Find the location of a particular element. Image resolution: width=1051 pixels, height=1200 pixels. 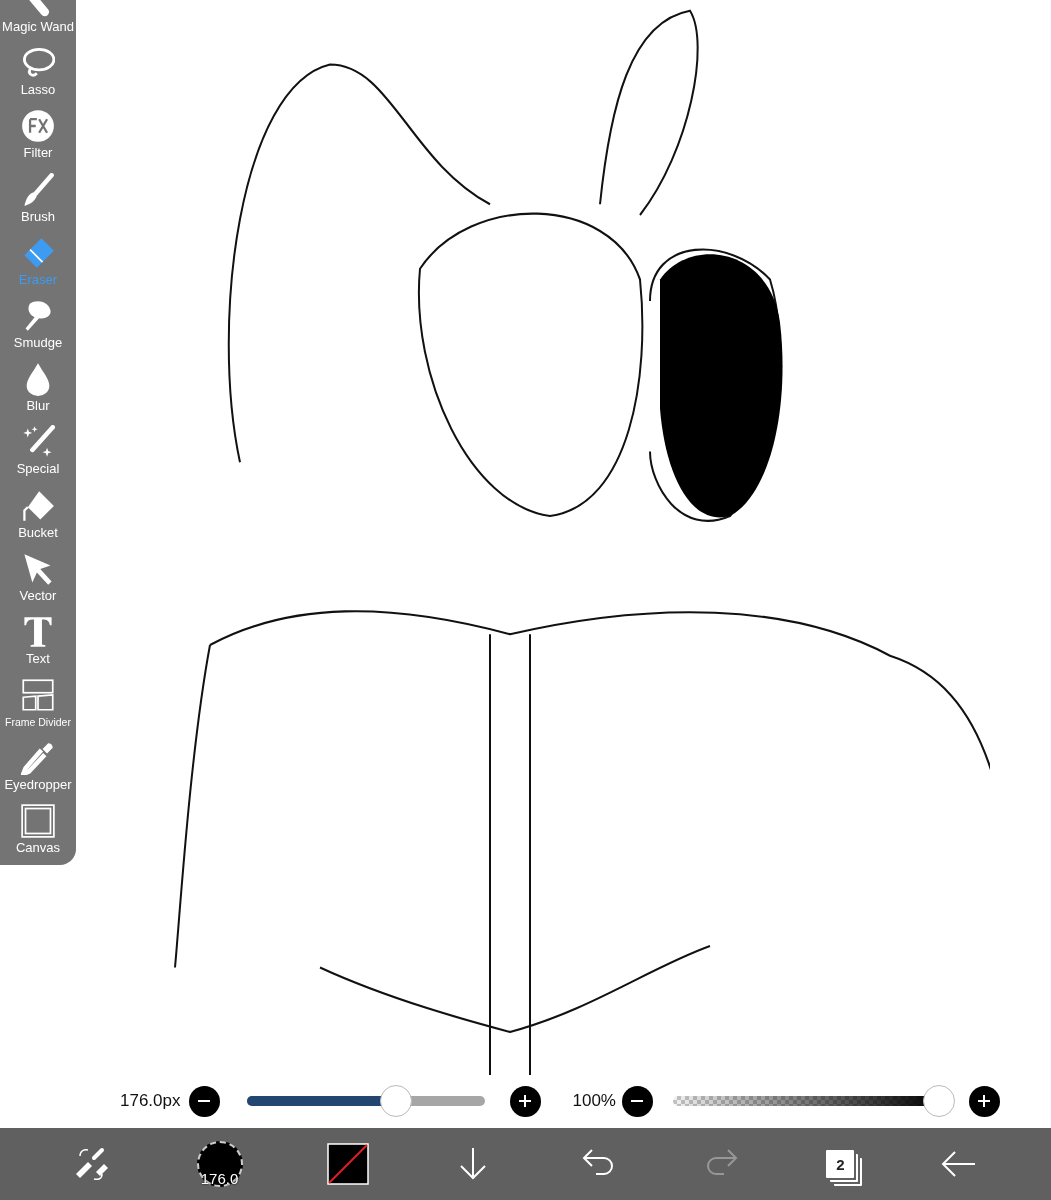

tool-button: Canvas is located at coordinates (38, 826).